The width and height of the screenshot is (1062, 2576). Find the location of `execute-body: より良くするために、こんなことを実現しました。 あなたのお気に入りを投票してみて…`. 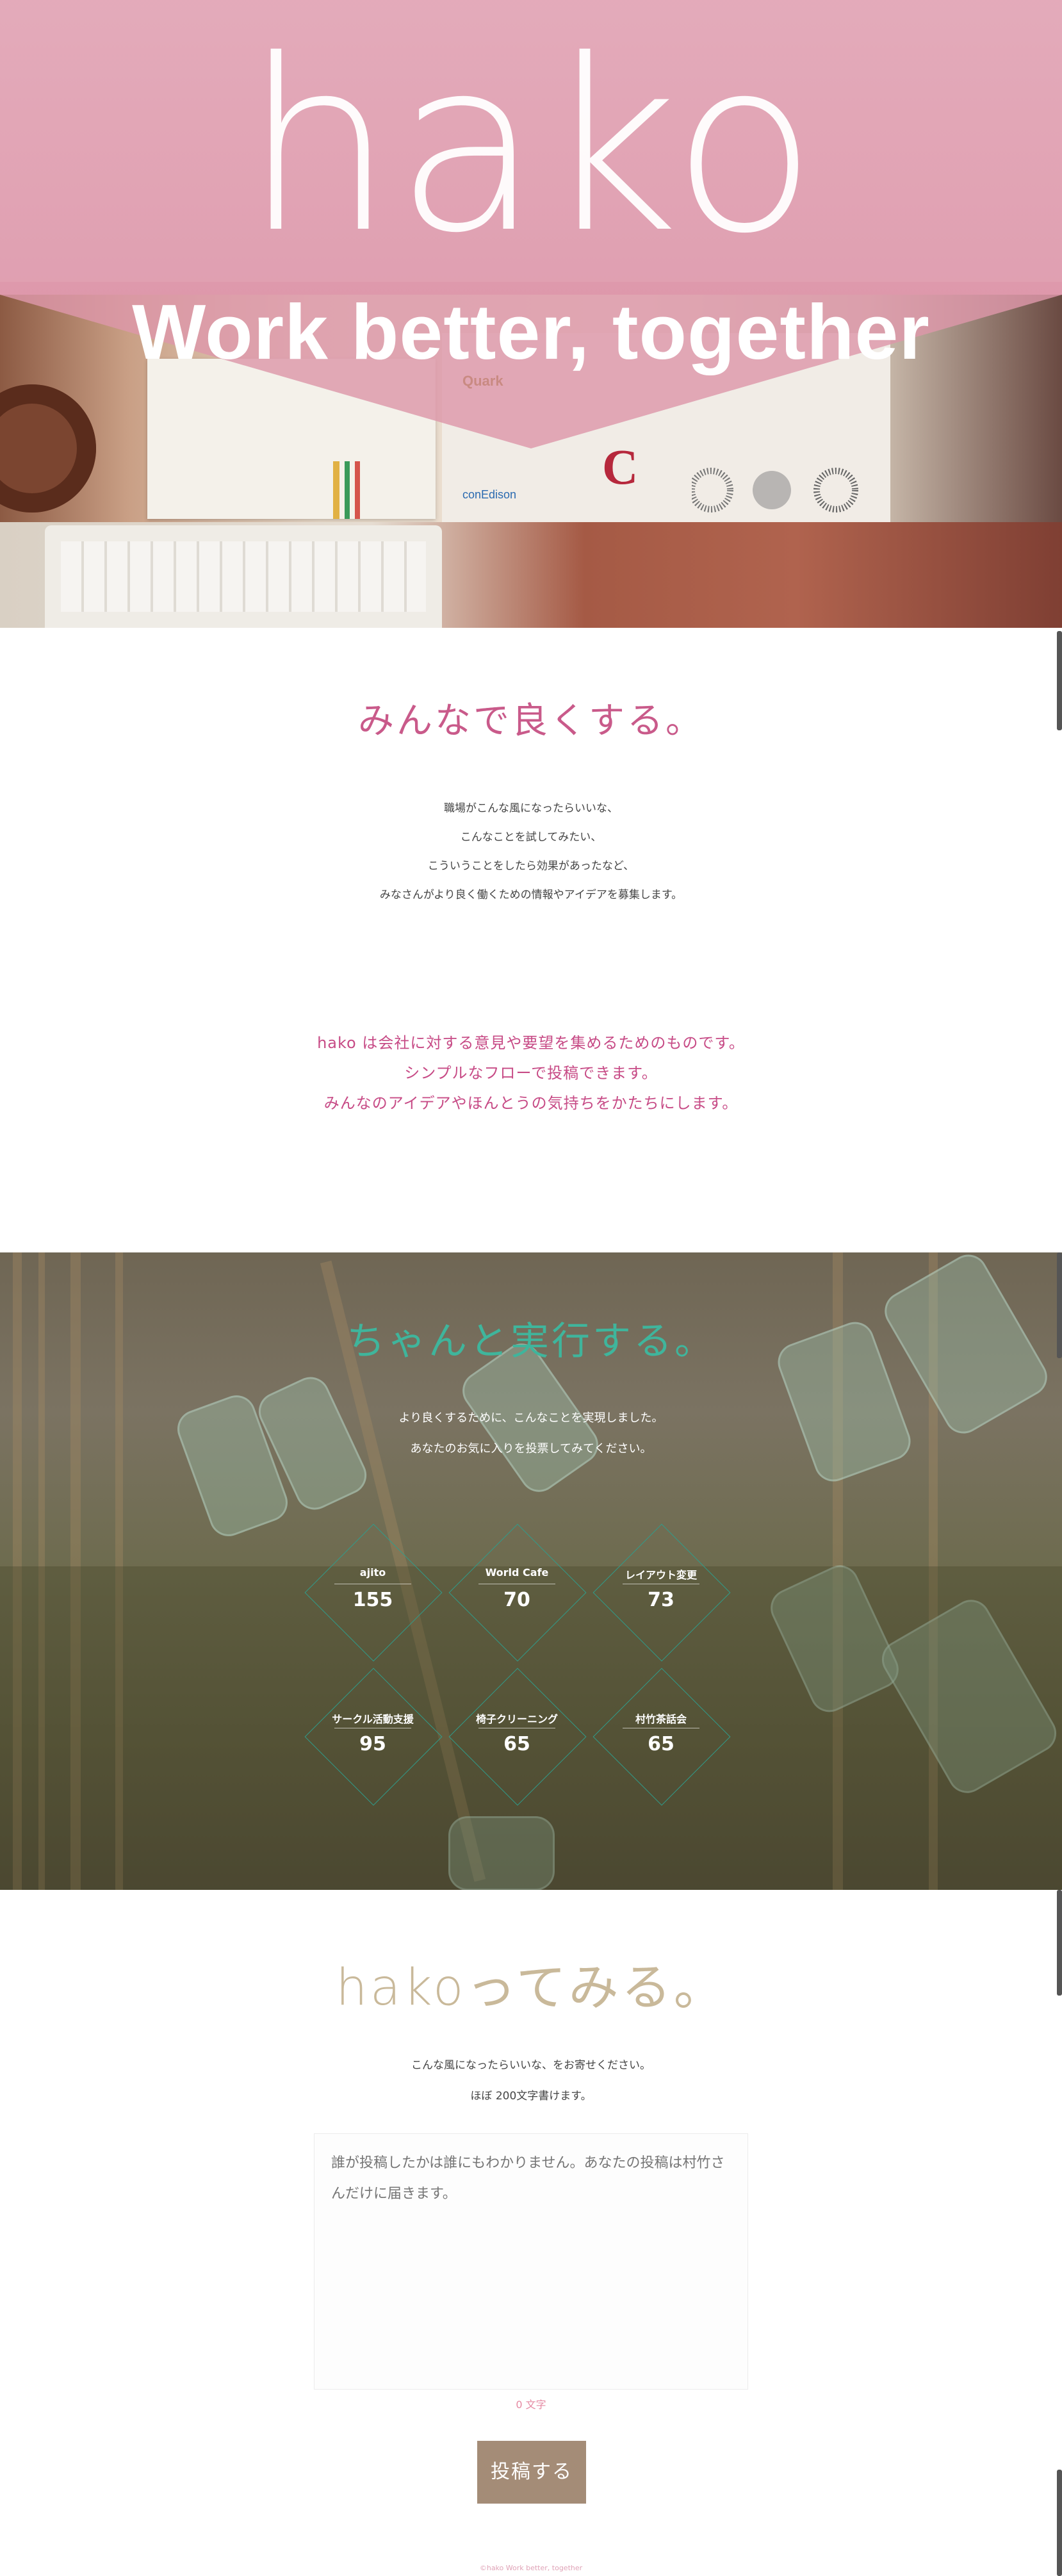

execute-body: より良くするために、こんなことを実現しました。 あなたのお気に入りを投票してみて… is located at coordinates (531, 1433).